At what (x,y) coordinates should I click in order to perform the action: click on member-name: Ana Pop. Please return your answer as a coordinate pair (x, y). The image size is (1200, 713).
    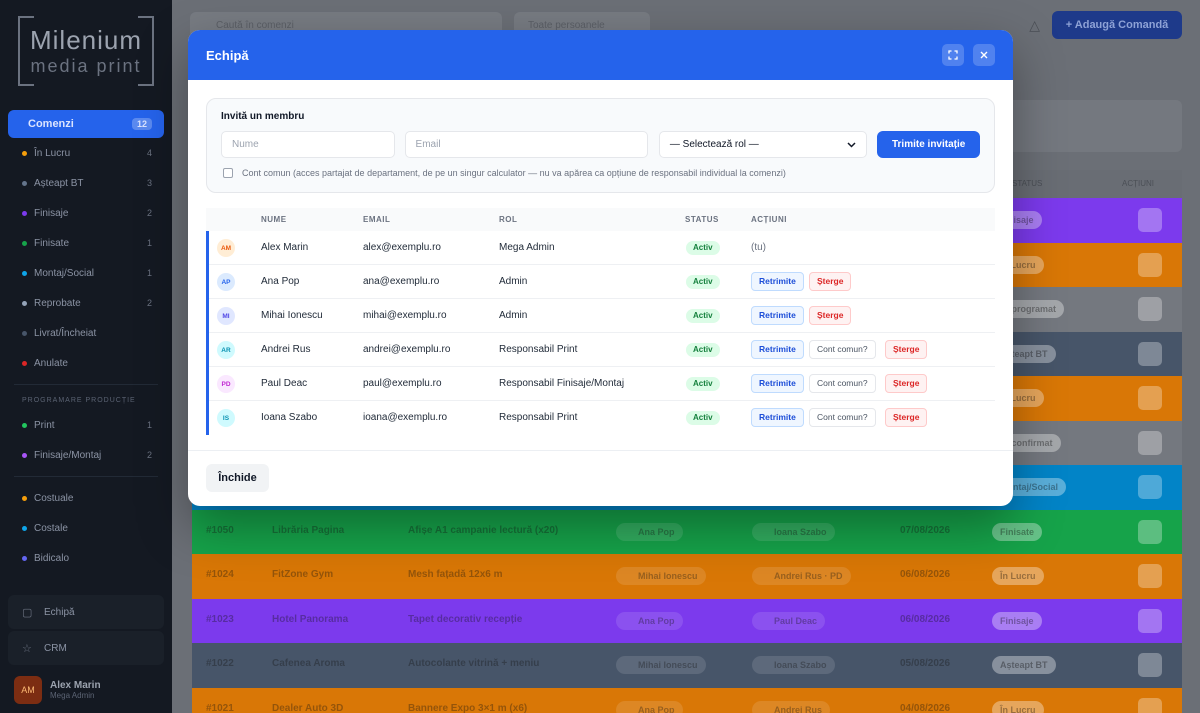
    Looking at the image, I should click on (280, 281).